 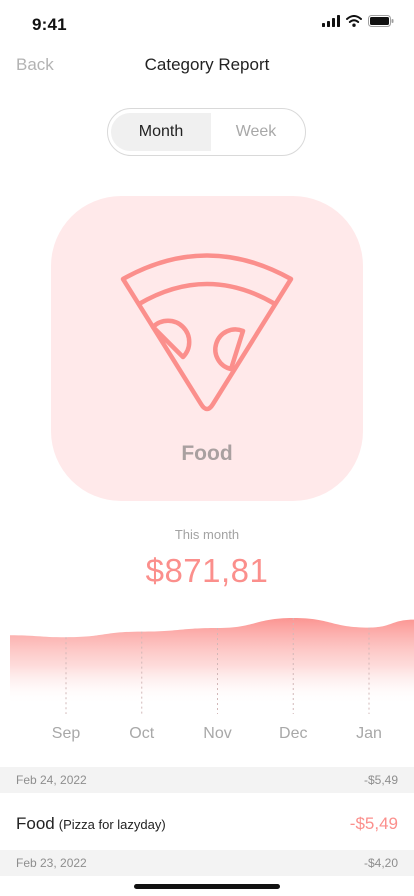 What do you see at coordinates (207, 24) in the screenshot?
I see `status-bar: 9:41` at bounding box center [207, 24].